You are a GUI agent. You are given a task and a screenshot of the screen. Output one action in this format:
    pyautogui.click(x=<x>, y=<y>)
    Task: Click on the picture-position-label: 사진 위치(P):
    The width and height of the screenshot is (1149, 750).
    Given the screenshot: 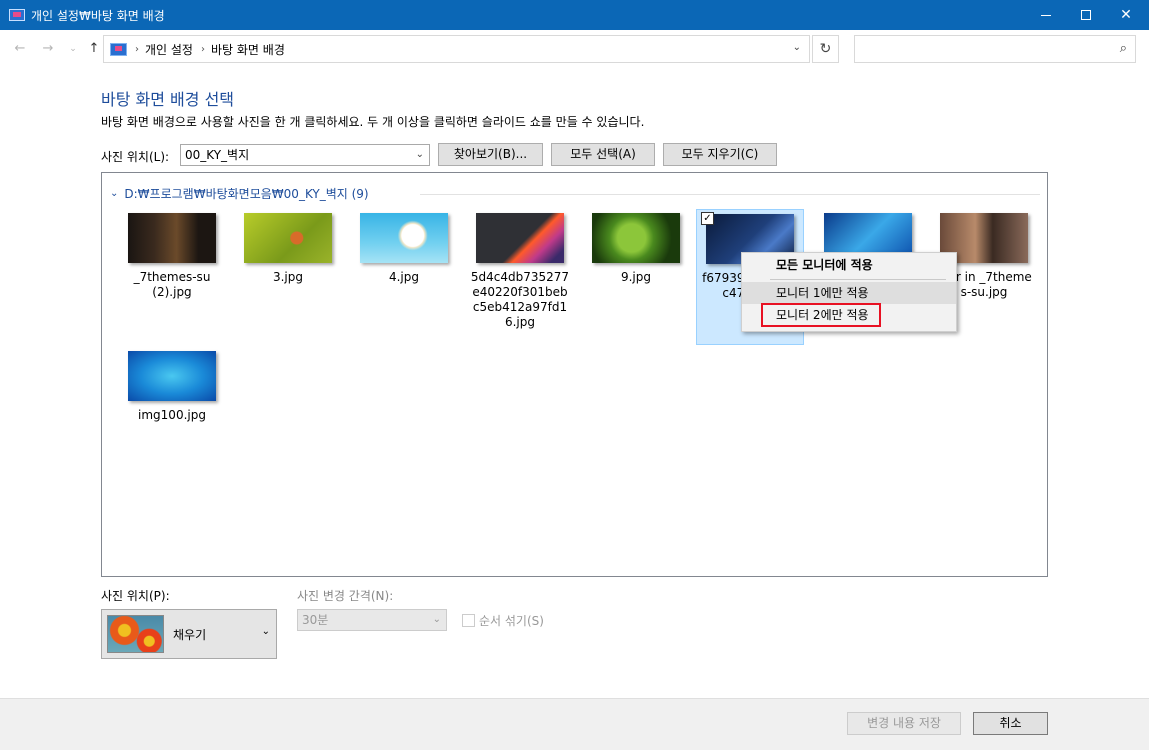 What is the action you would take?
    pyautogui.click(x=135, y=596)
    